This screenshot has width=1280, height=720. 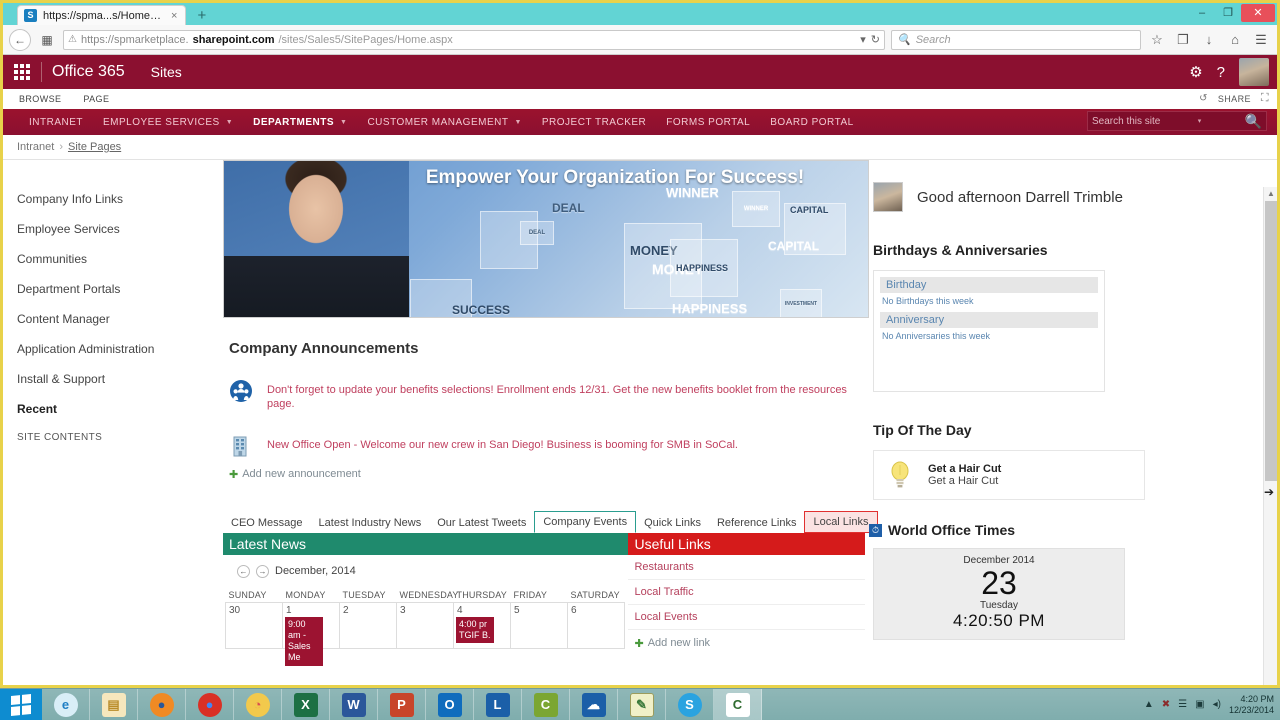 What do you see at coordinates (450, 704) in the screenshot?
I see `taskbar-outlook-icon: O` at bounding box center [450, 704].